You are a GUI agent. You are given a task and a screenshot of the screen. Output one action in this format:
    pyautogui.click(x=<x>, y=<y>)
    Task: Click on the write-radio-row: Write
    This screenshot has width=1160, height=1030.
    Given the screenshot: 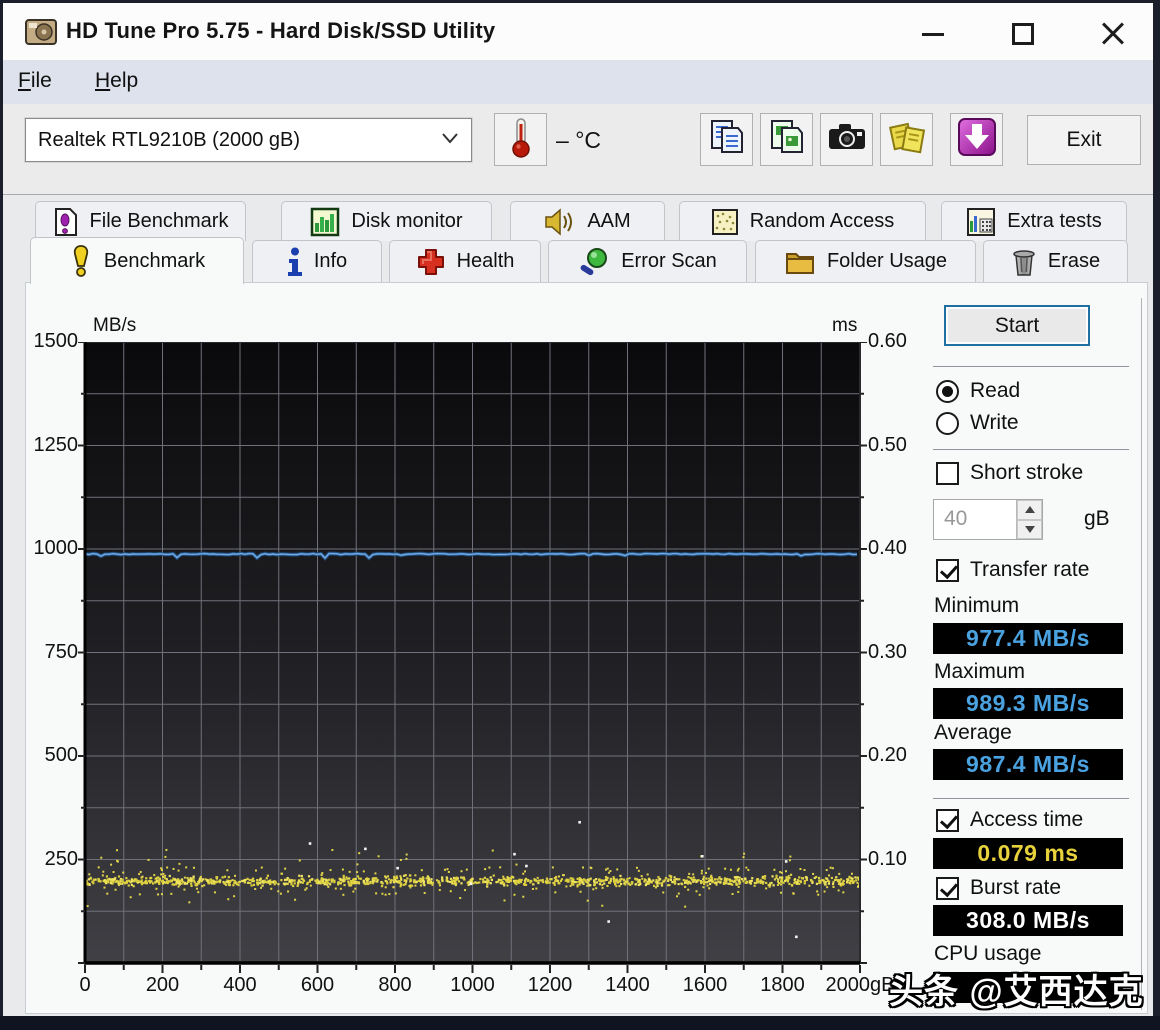 What is the action you would take?
    pyautogui.click(x=977, y=423)
    